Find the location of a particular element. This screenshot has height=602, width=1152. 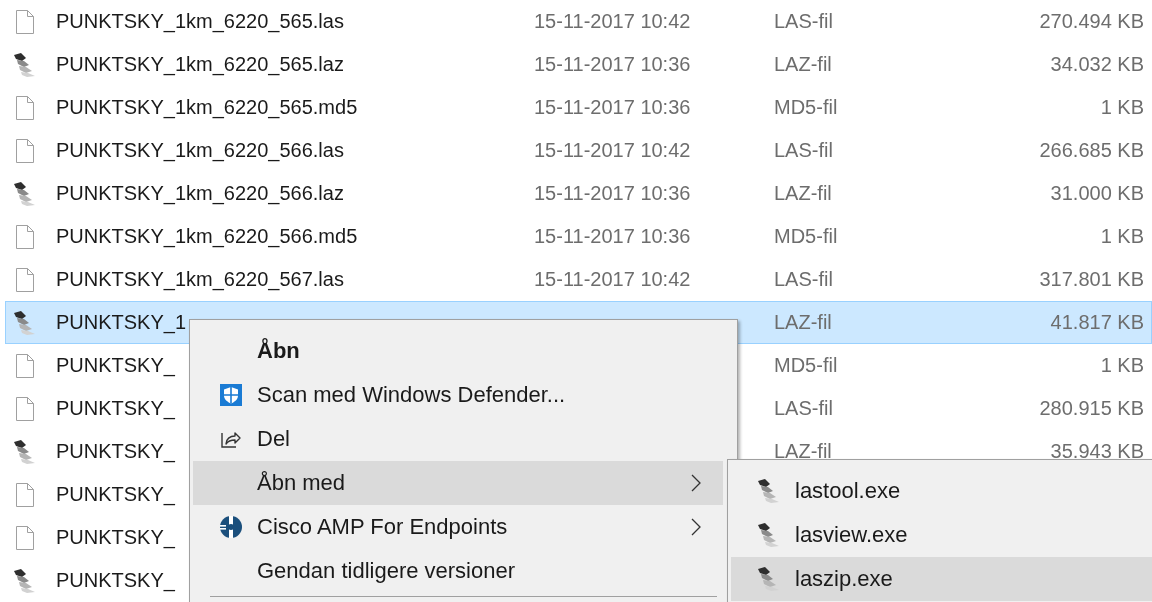

file-name: PUNKTSKY_1km_6220_566.laz is located at coordinates (200, 193).